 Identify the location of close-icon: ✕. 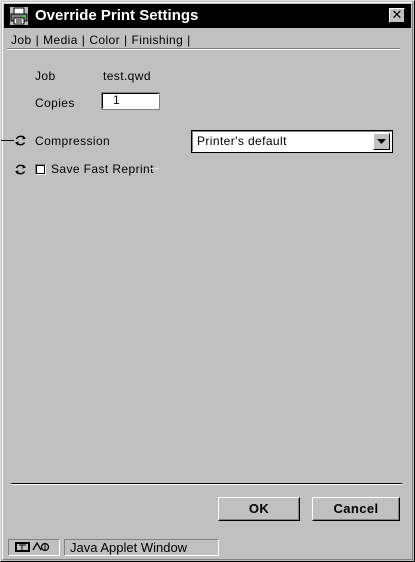
(397, 14).